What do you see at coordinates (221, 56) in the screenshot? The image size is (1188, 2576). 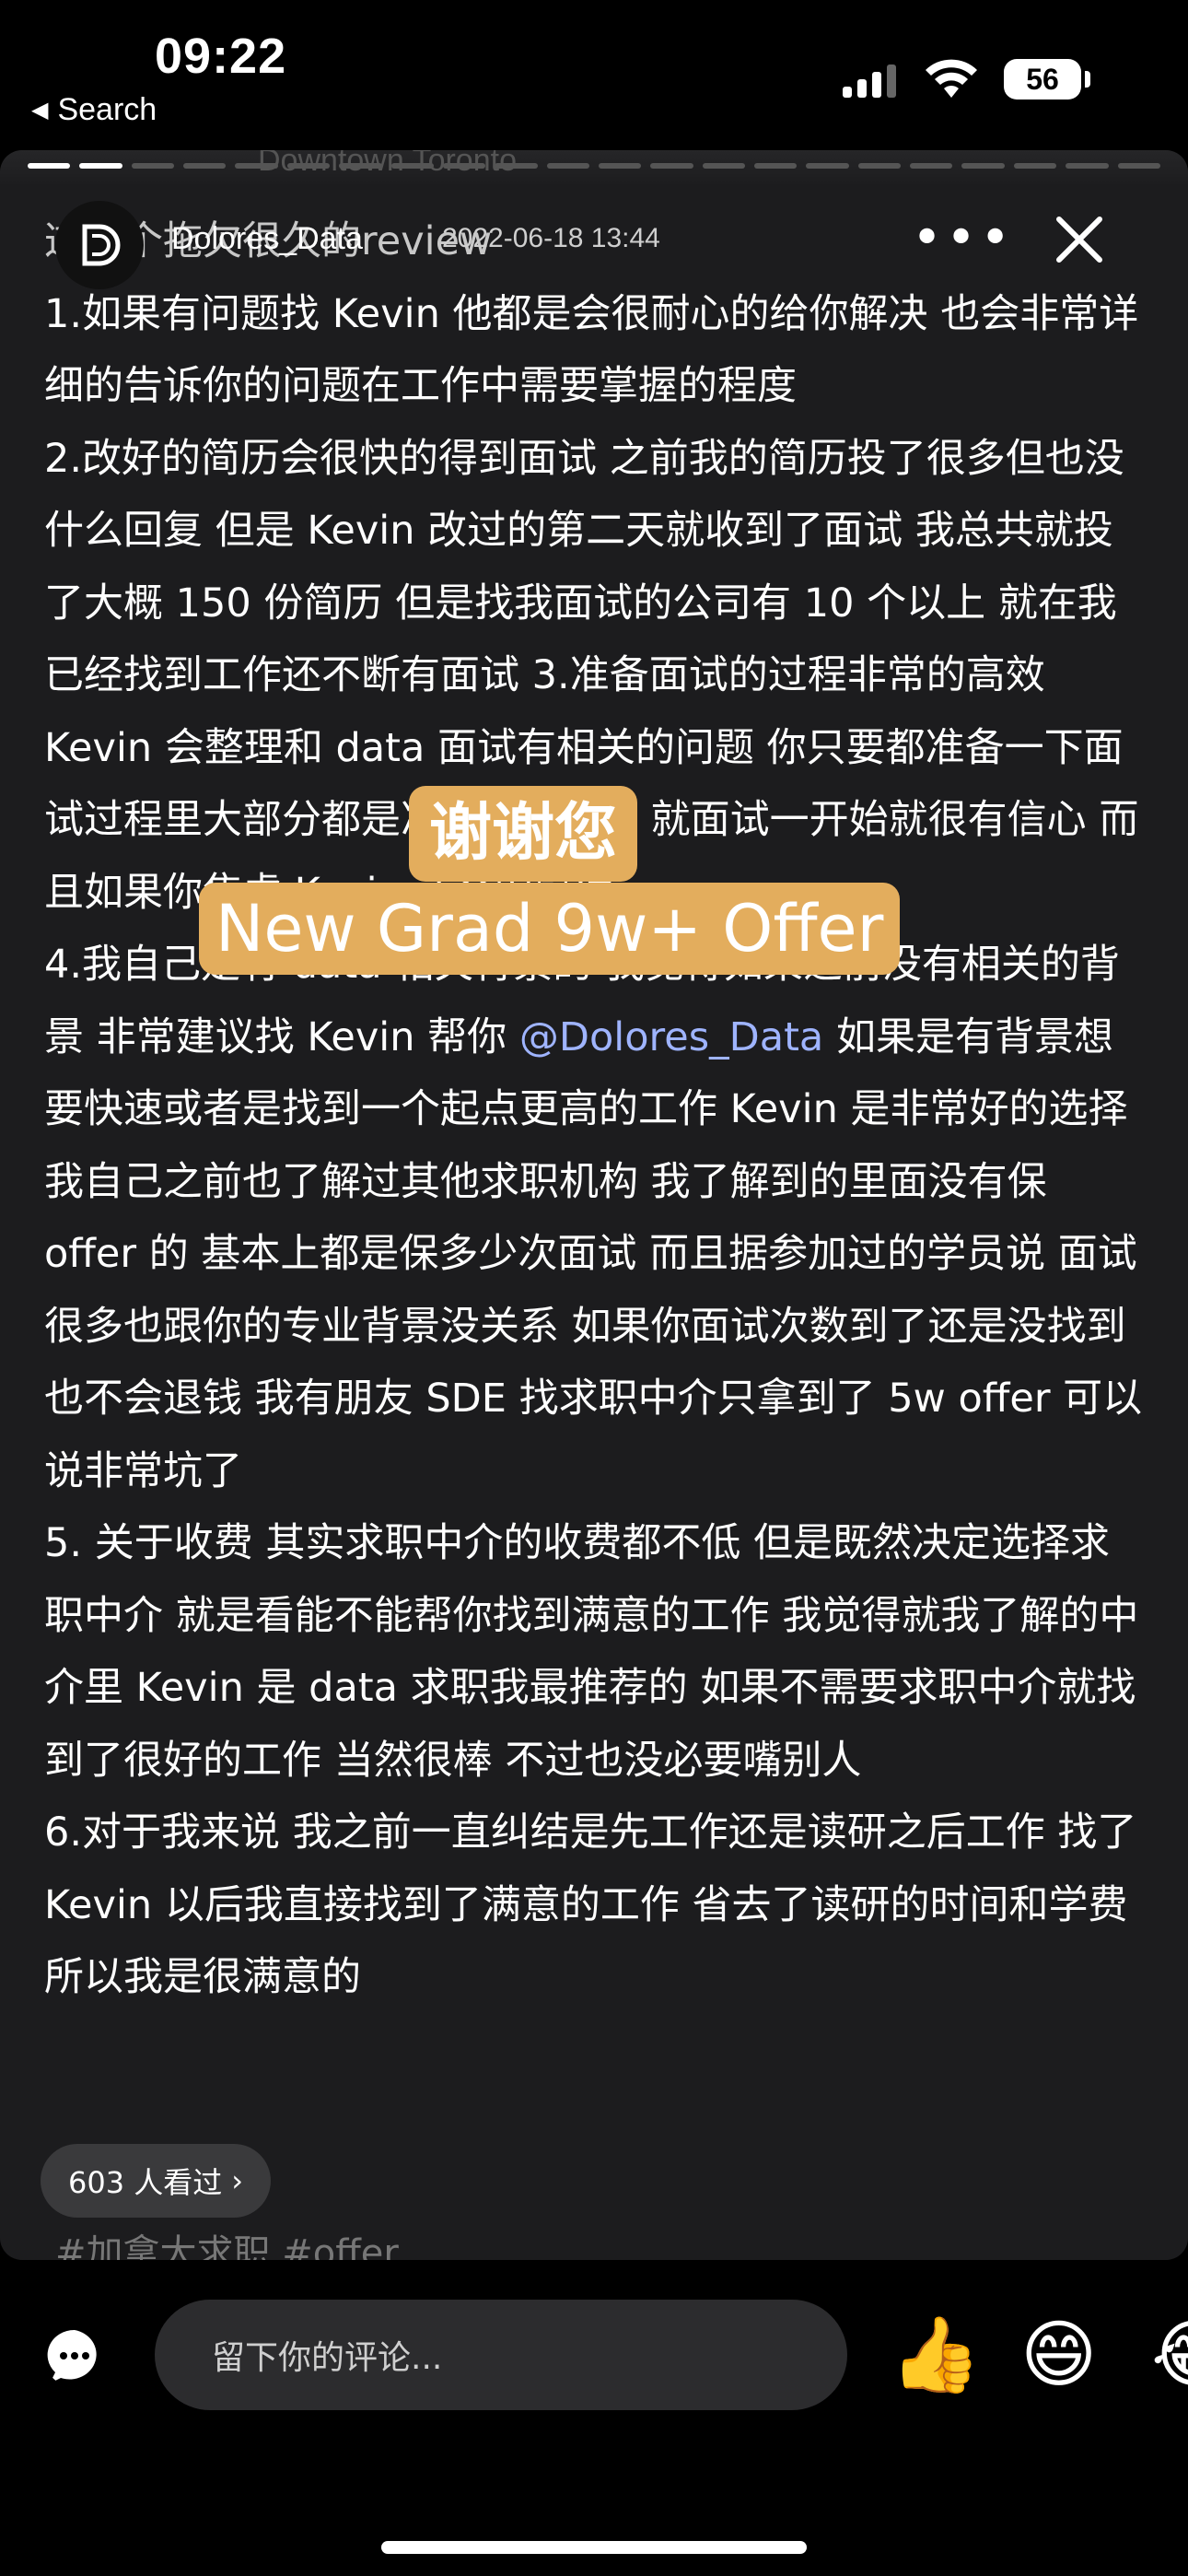 I see `status-time: 09:22` at bounding box center [221, 56].